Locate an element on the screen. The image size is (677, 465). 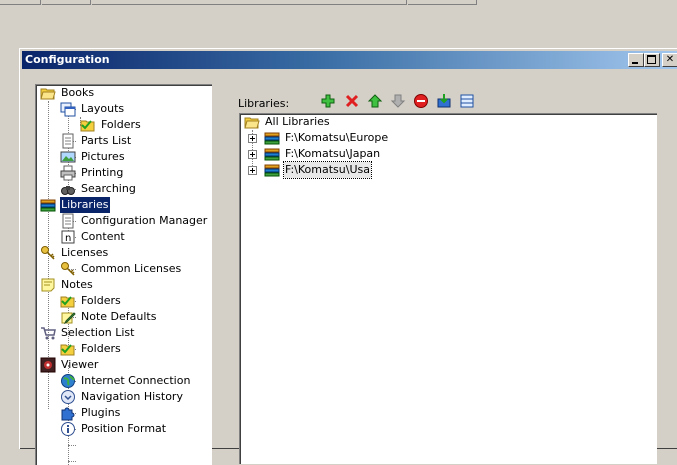
tree-item-label: Content is located at coordinates (103, 236).